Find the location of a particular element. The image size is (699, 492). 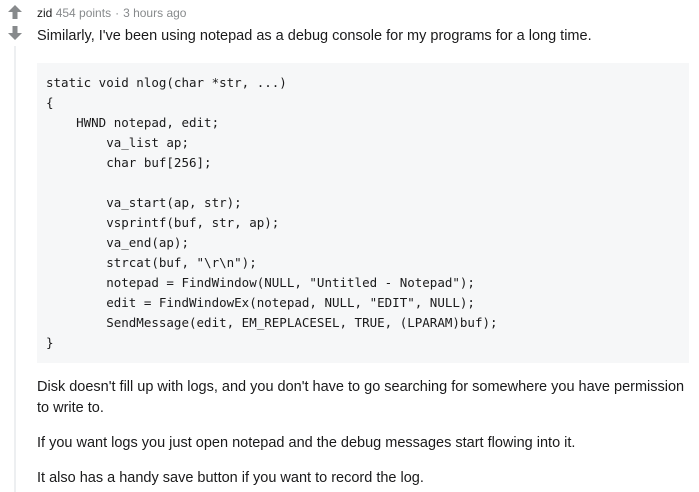

code-line: } is located at coordinates (50, 342).